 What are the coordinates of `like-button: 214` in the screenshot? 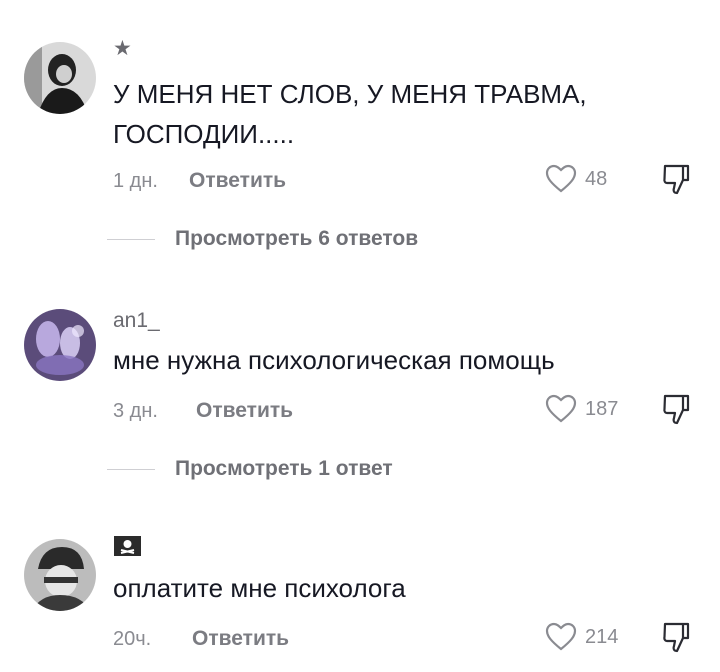 It's located at (581, 637).